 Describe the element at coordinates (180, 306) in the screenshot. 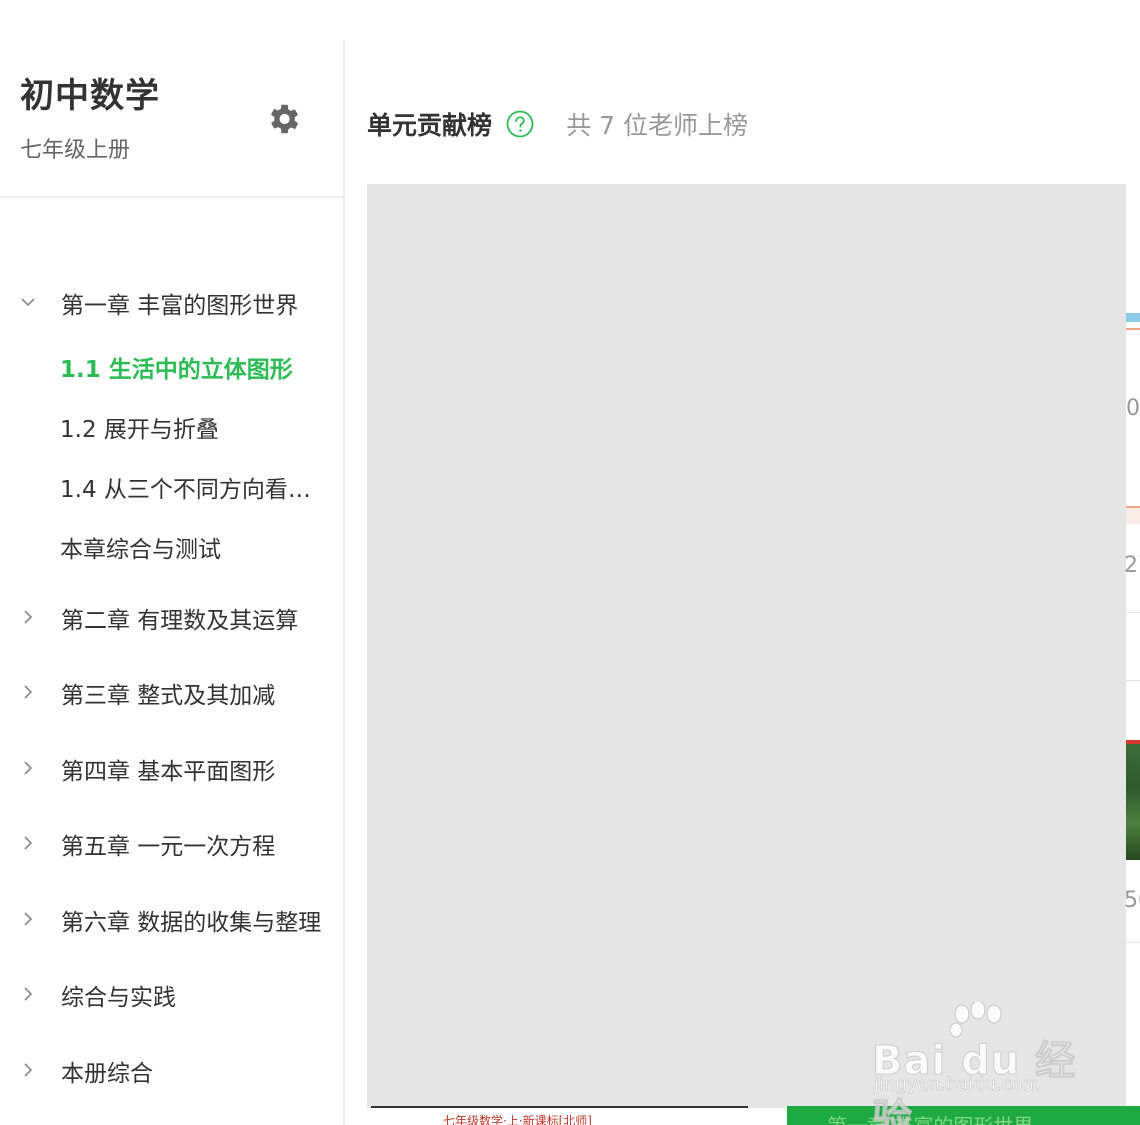

I see `chapter-label: 第一章 丰富的图形世界` at that location.